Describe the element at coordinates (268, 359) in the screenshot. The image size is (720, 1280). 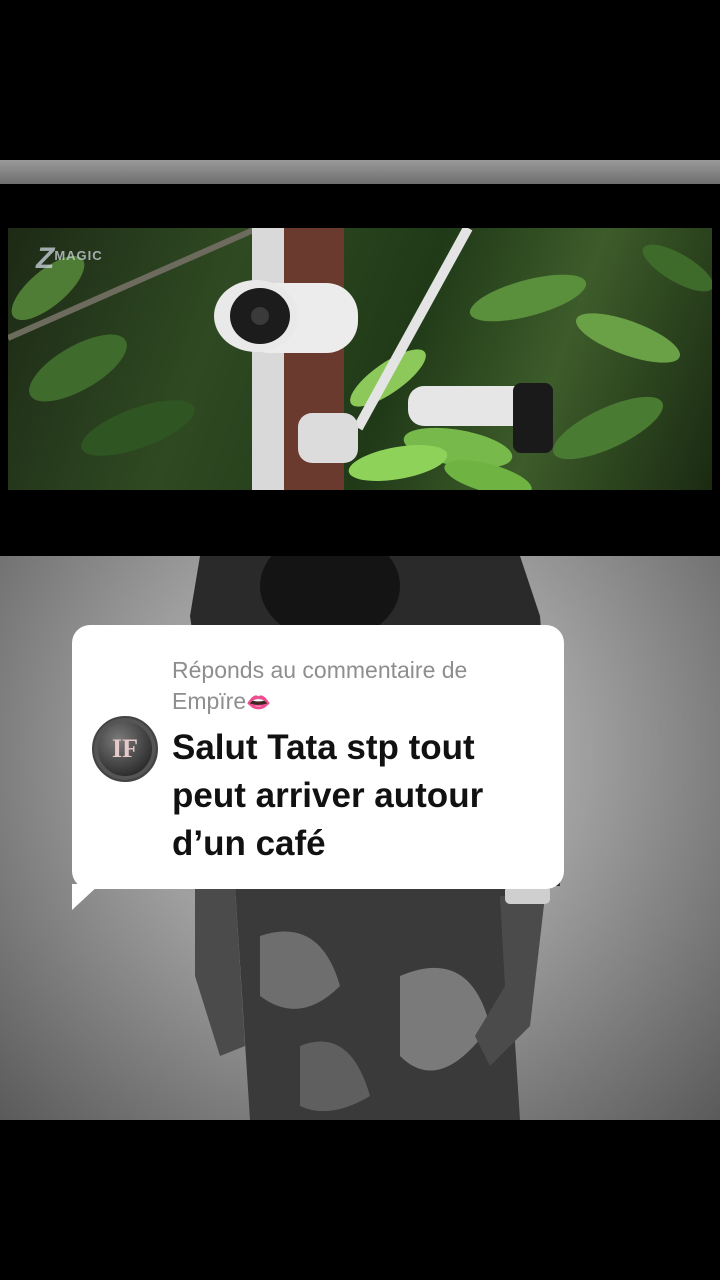
I see `white-pole` at that location.